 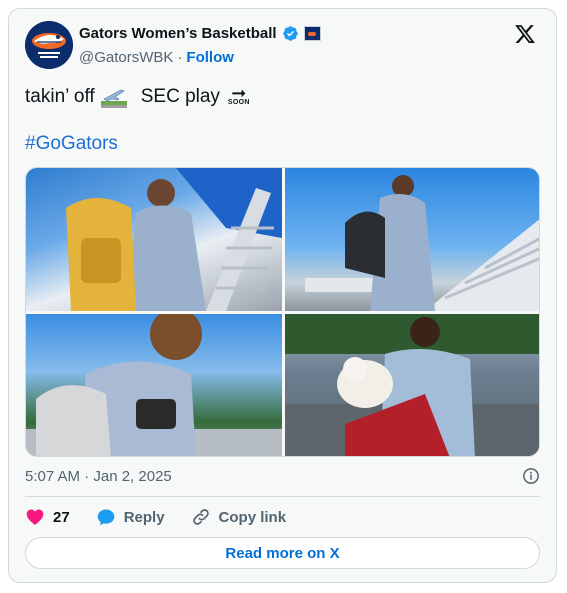 I want to click on account-handle: @GatorsWBK, so click(x=126, y=57).